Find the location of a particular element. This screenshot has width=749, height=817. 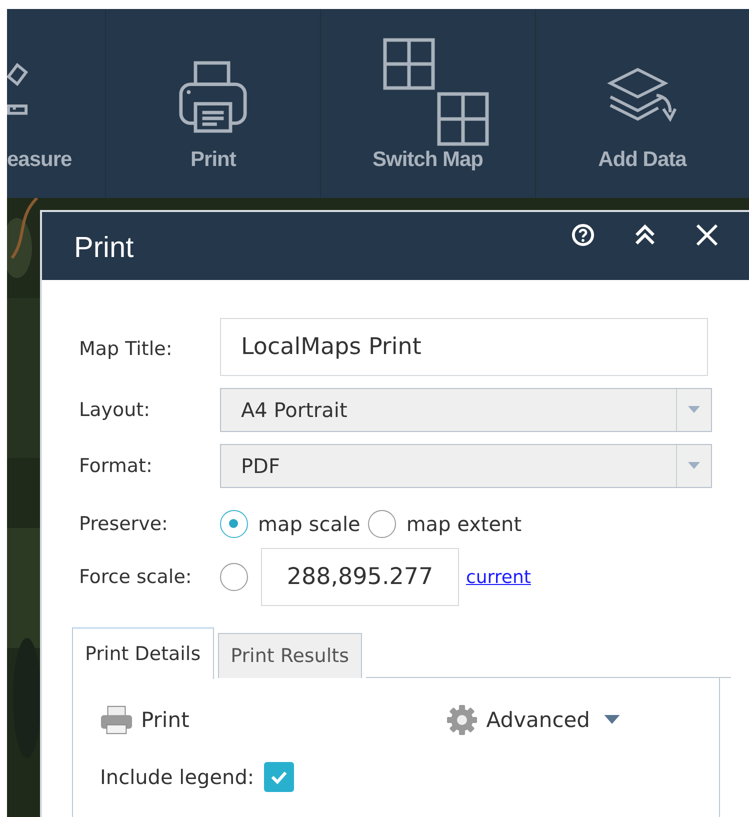

panel-title: Print is located at coordinates (104, 248).